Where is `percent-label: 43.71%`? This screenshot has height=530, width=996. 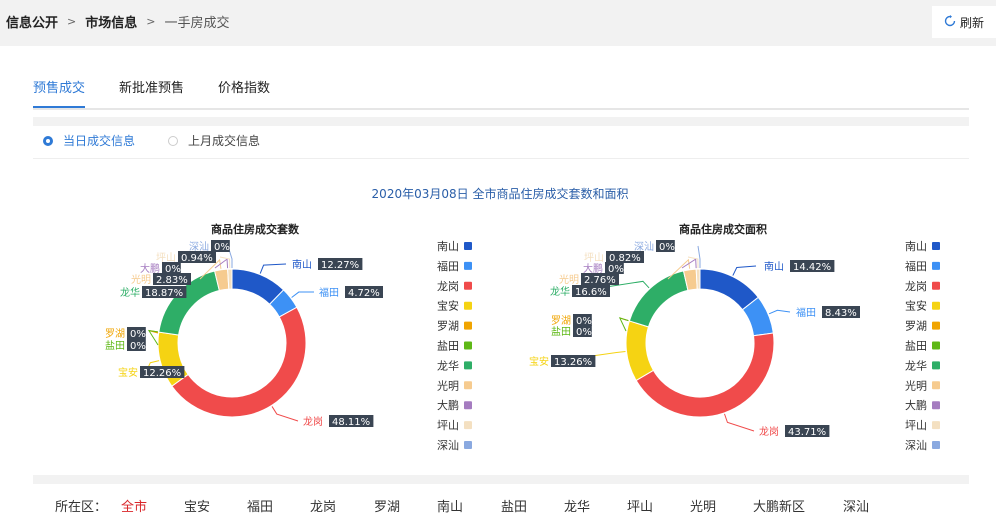 percent-label: 43.71% is located at coordinates (807, 432).